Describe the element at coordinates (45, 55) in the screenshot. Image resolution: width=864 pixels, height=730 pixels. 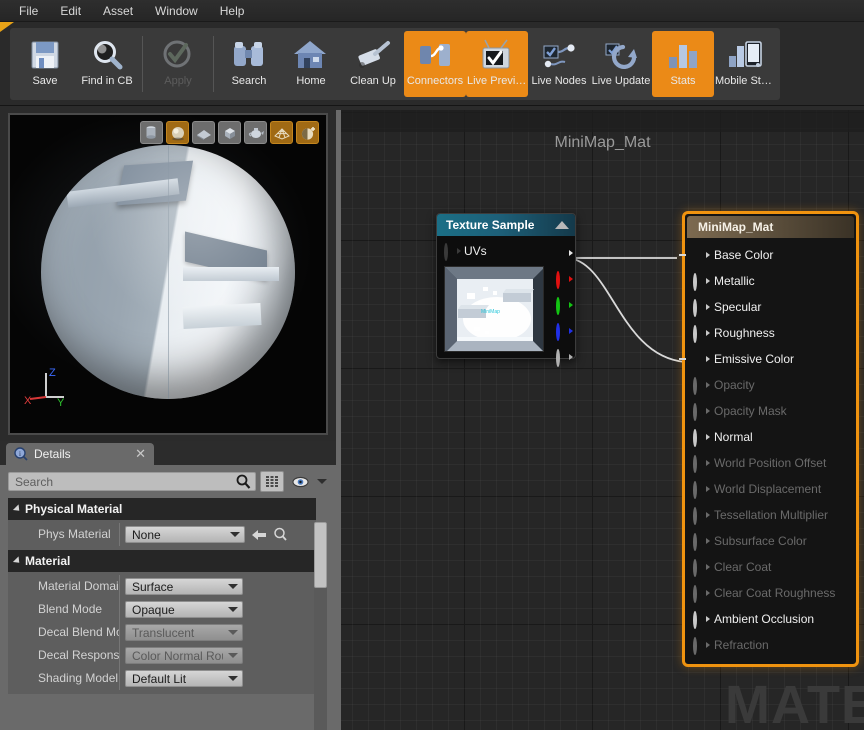
I see `floppy-disk-icon` at that location.